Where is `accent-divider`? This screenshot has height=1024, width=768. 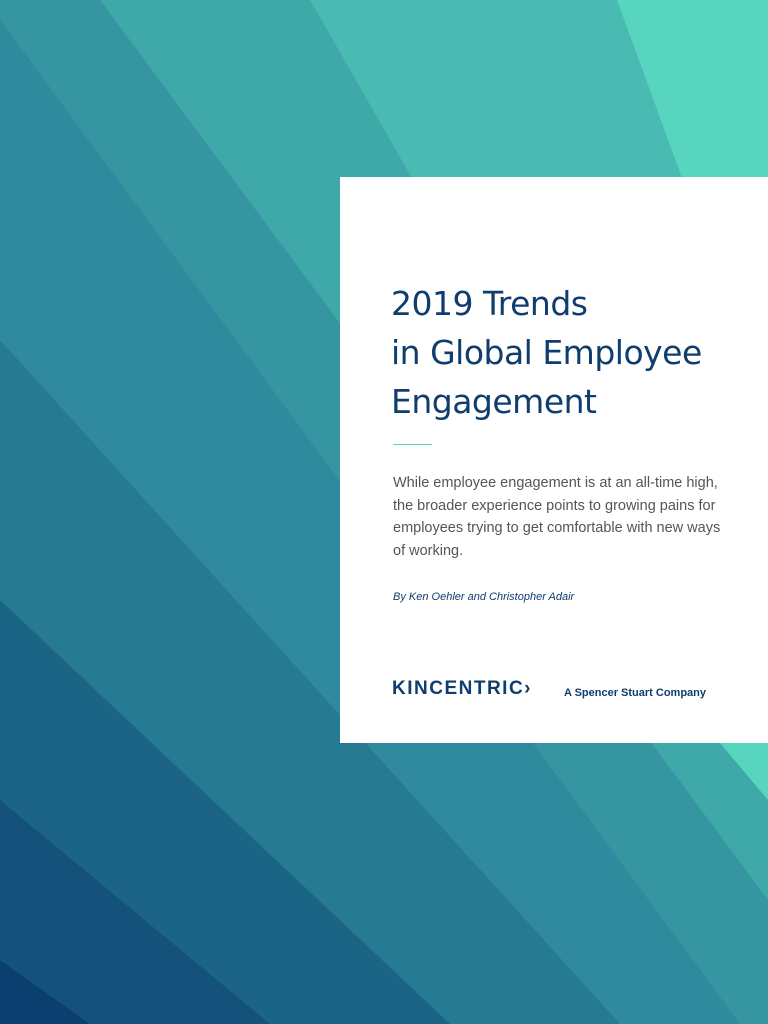
accent-divider is located at coordinates (412, 444).